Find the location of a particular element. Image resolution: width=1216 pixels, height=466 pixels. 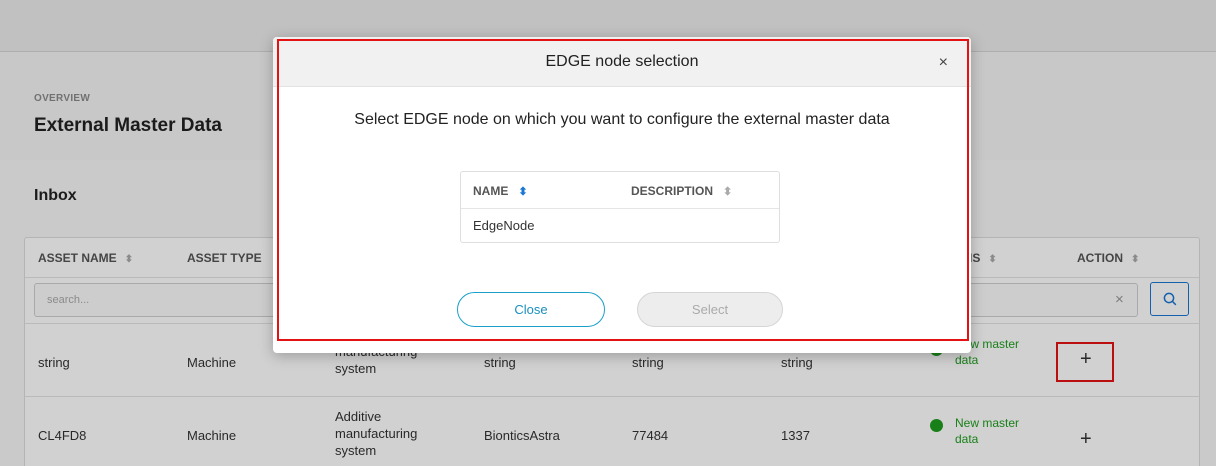

cell-value-5: 77484 is located at coordinates (650, 435).